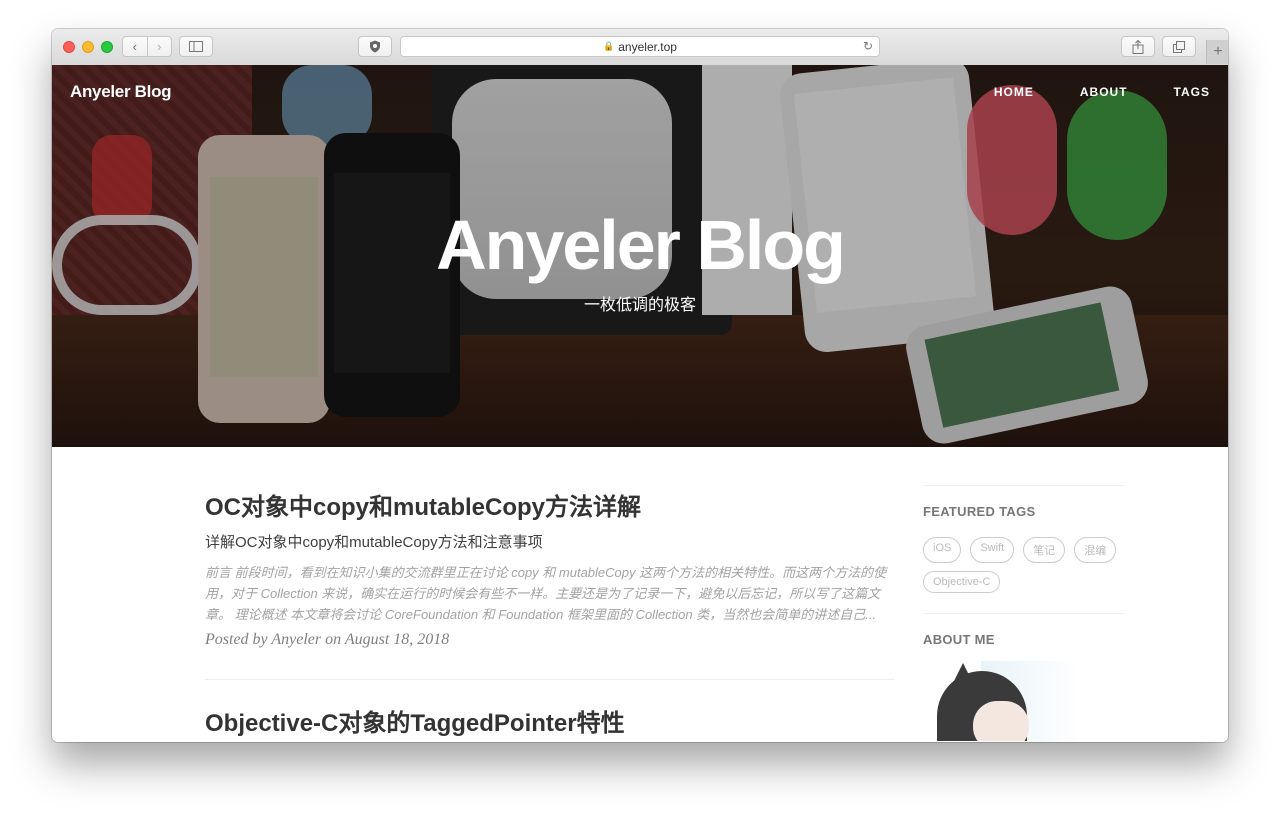 The width and height of the screenshot is (1280, 817). I want to click on lock-icon: 🔒, so click(609, 46).